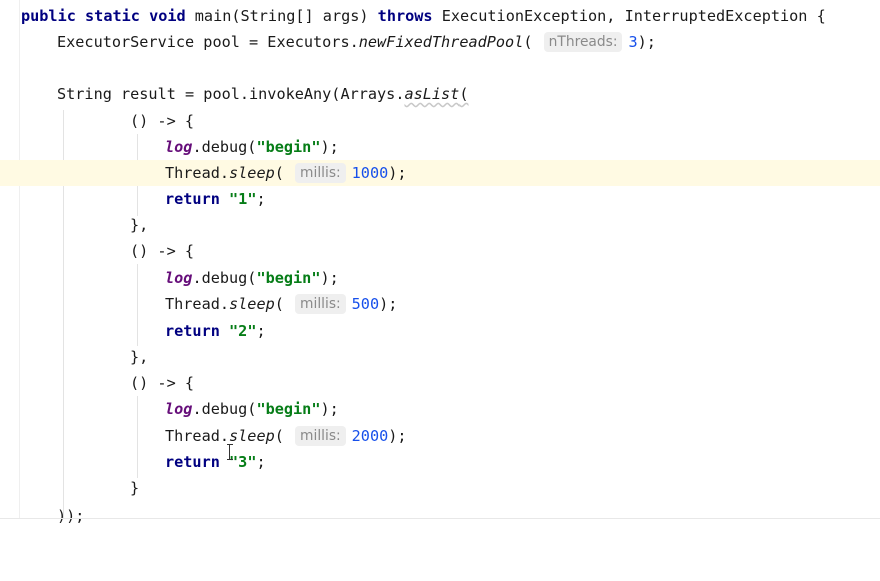 The height and width of the screenshot is (581, 880). I want to click on number-literal: 2000, so click(370, 436).